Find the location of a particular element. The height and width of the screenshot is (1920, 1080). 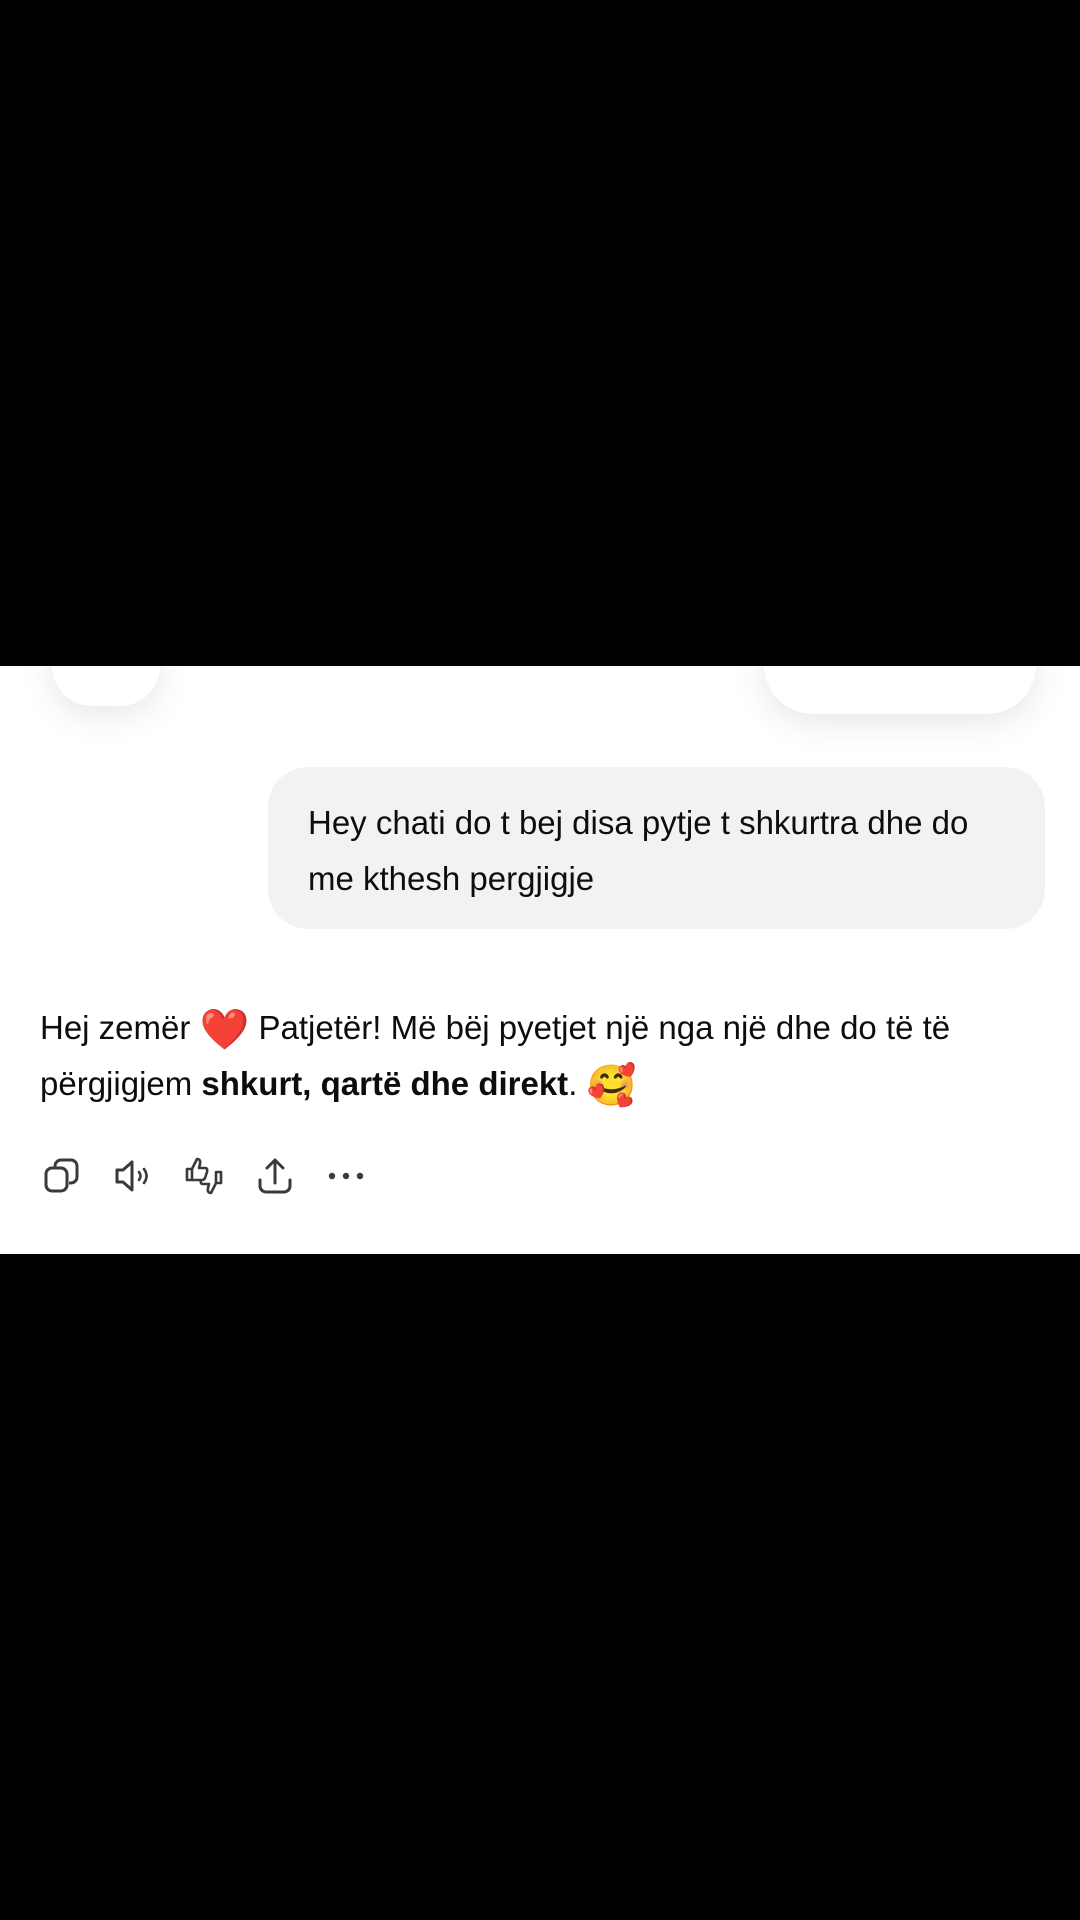

smiling-hearts-emoji: 🥰 is located at coordinates (611, 1086).